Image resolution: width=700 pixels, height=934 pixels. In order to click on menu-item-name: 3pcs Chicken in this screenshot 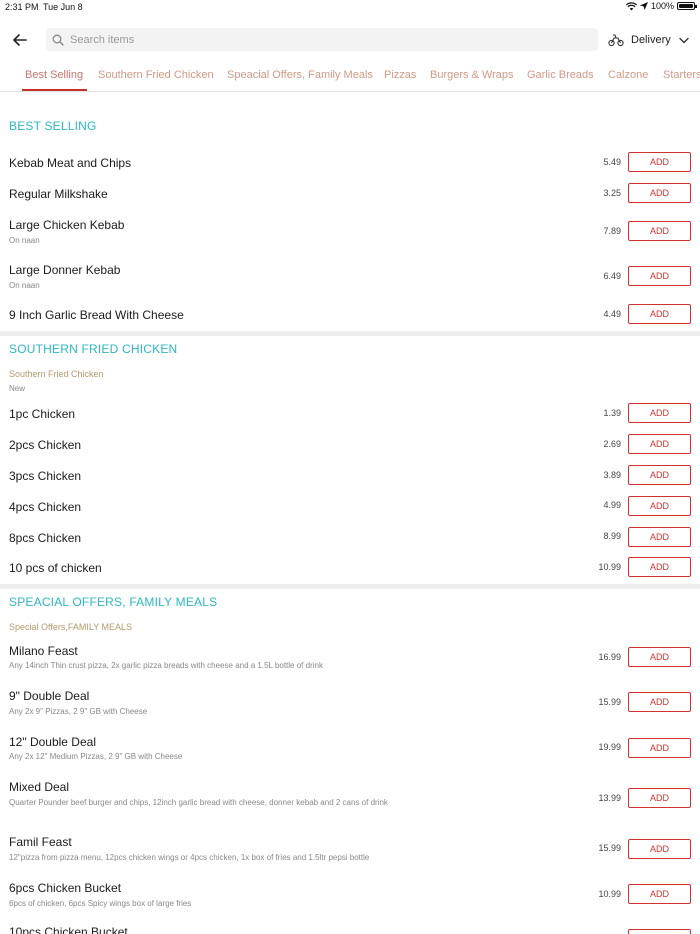, I will do `click(45, 476)`.